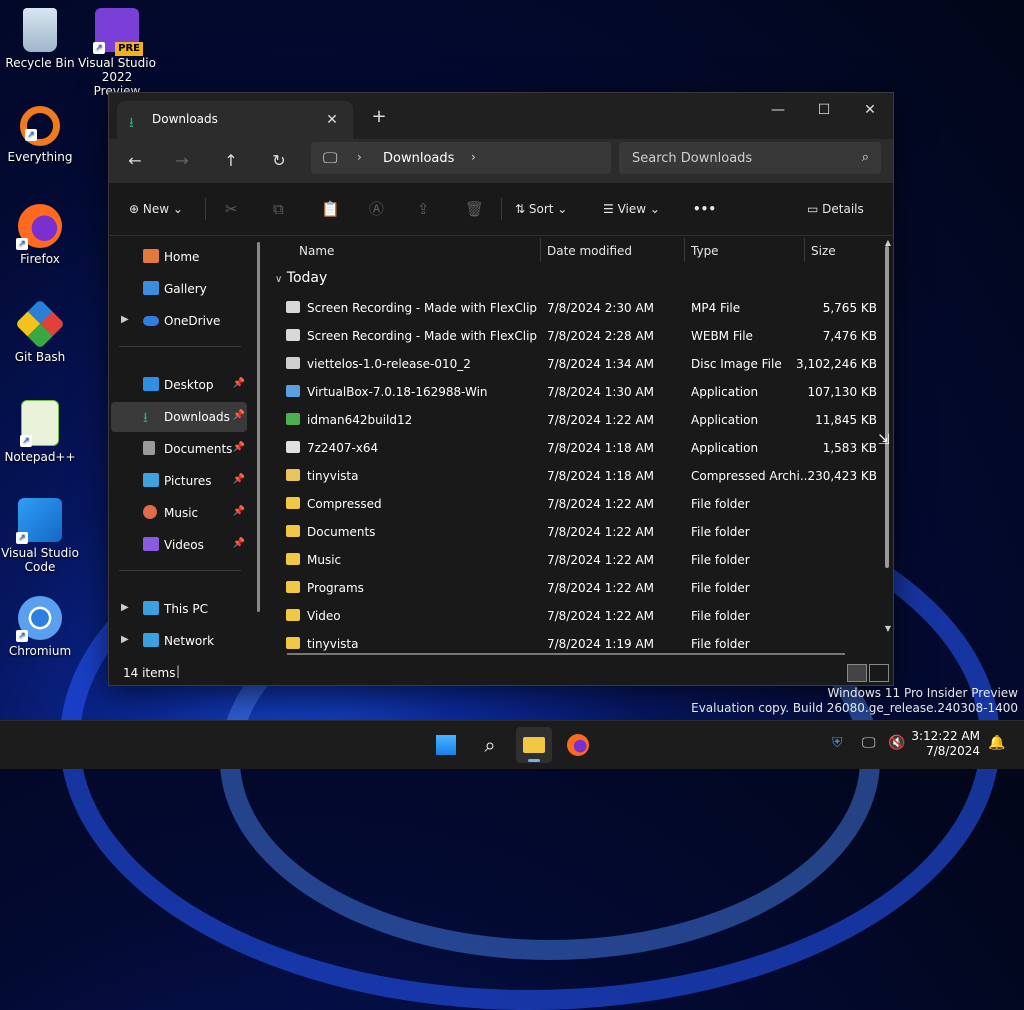  Describe the element at coordinates (179, 321) in the screenshot. I see `sidebar-item-onedrive: ▶ OneDrive` at that location.